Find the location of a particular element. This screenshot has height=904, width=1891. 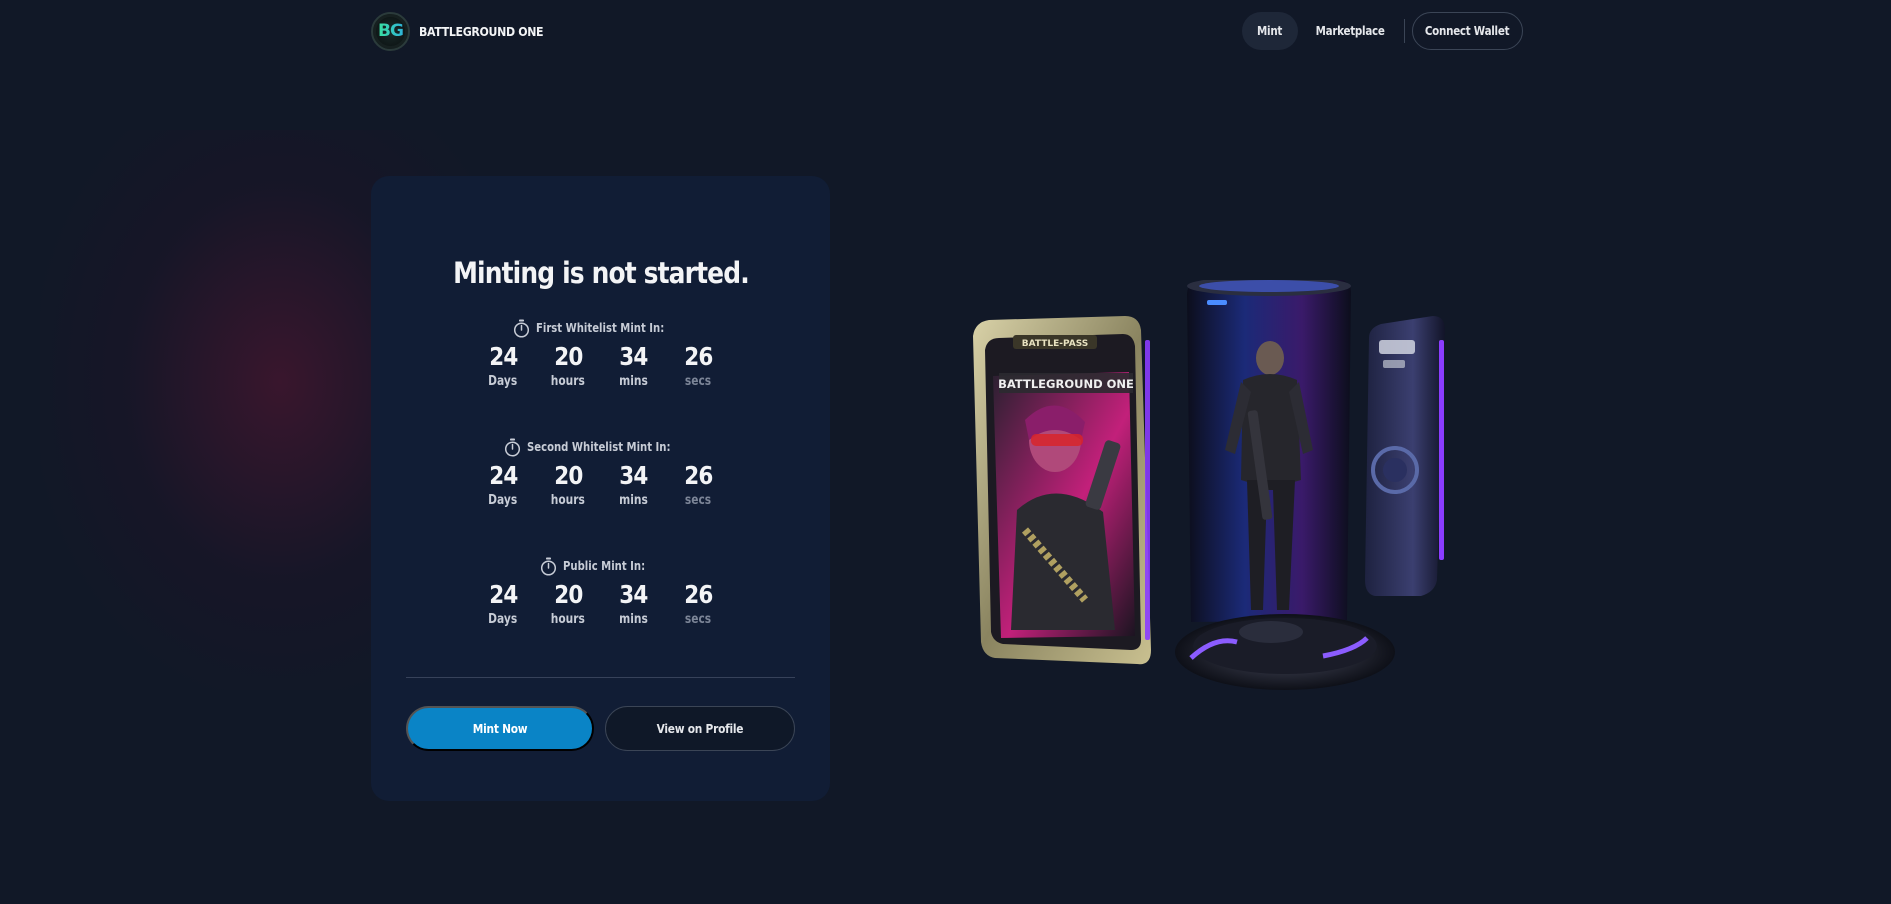

countdown-label-text: Second Whitelist Mint In: is located at coordinates (598, 447).